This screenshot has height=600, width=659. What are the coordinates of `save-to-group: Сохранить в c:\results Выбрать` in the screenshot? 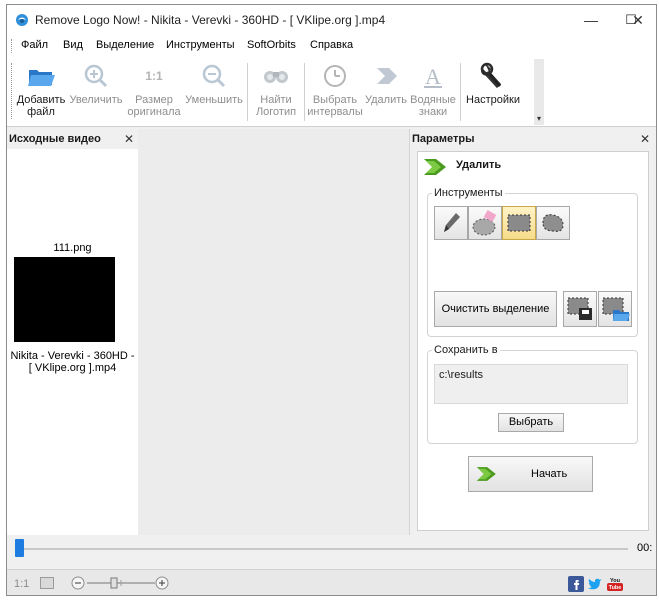 It's located at (532, 394).